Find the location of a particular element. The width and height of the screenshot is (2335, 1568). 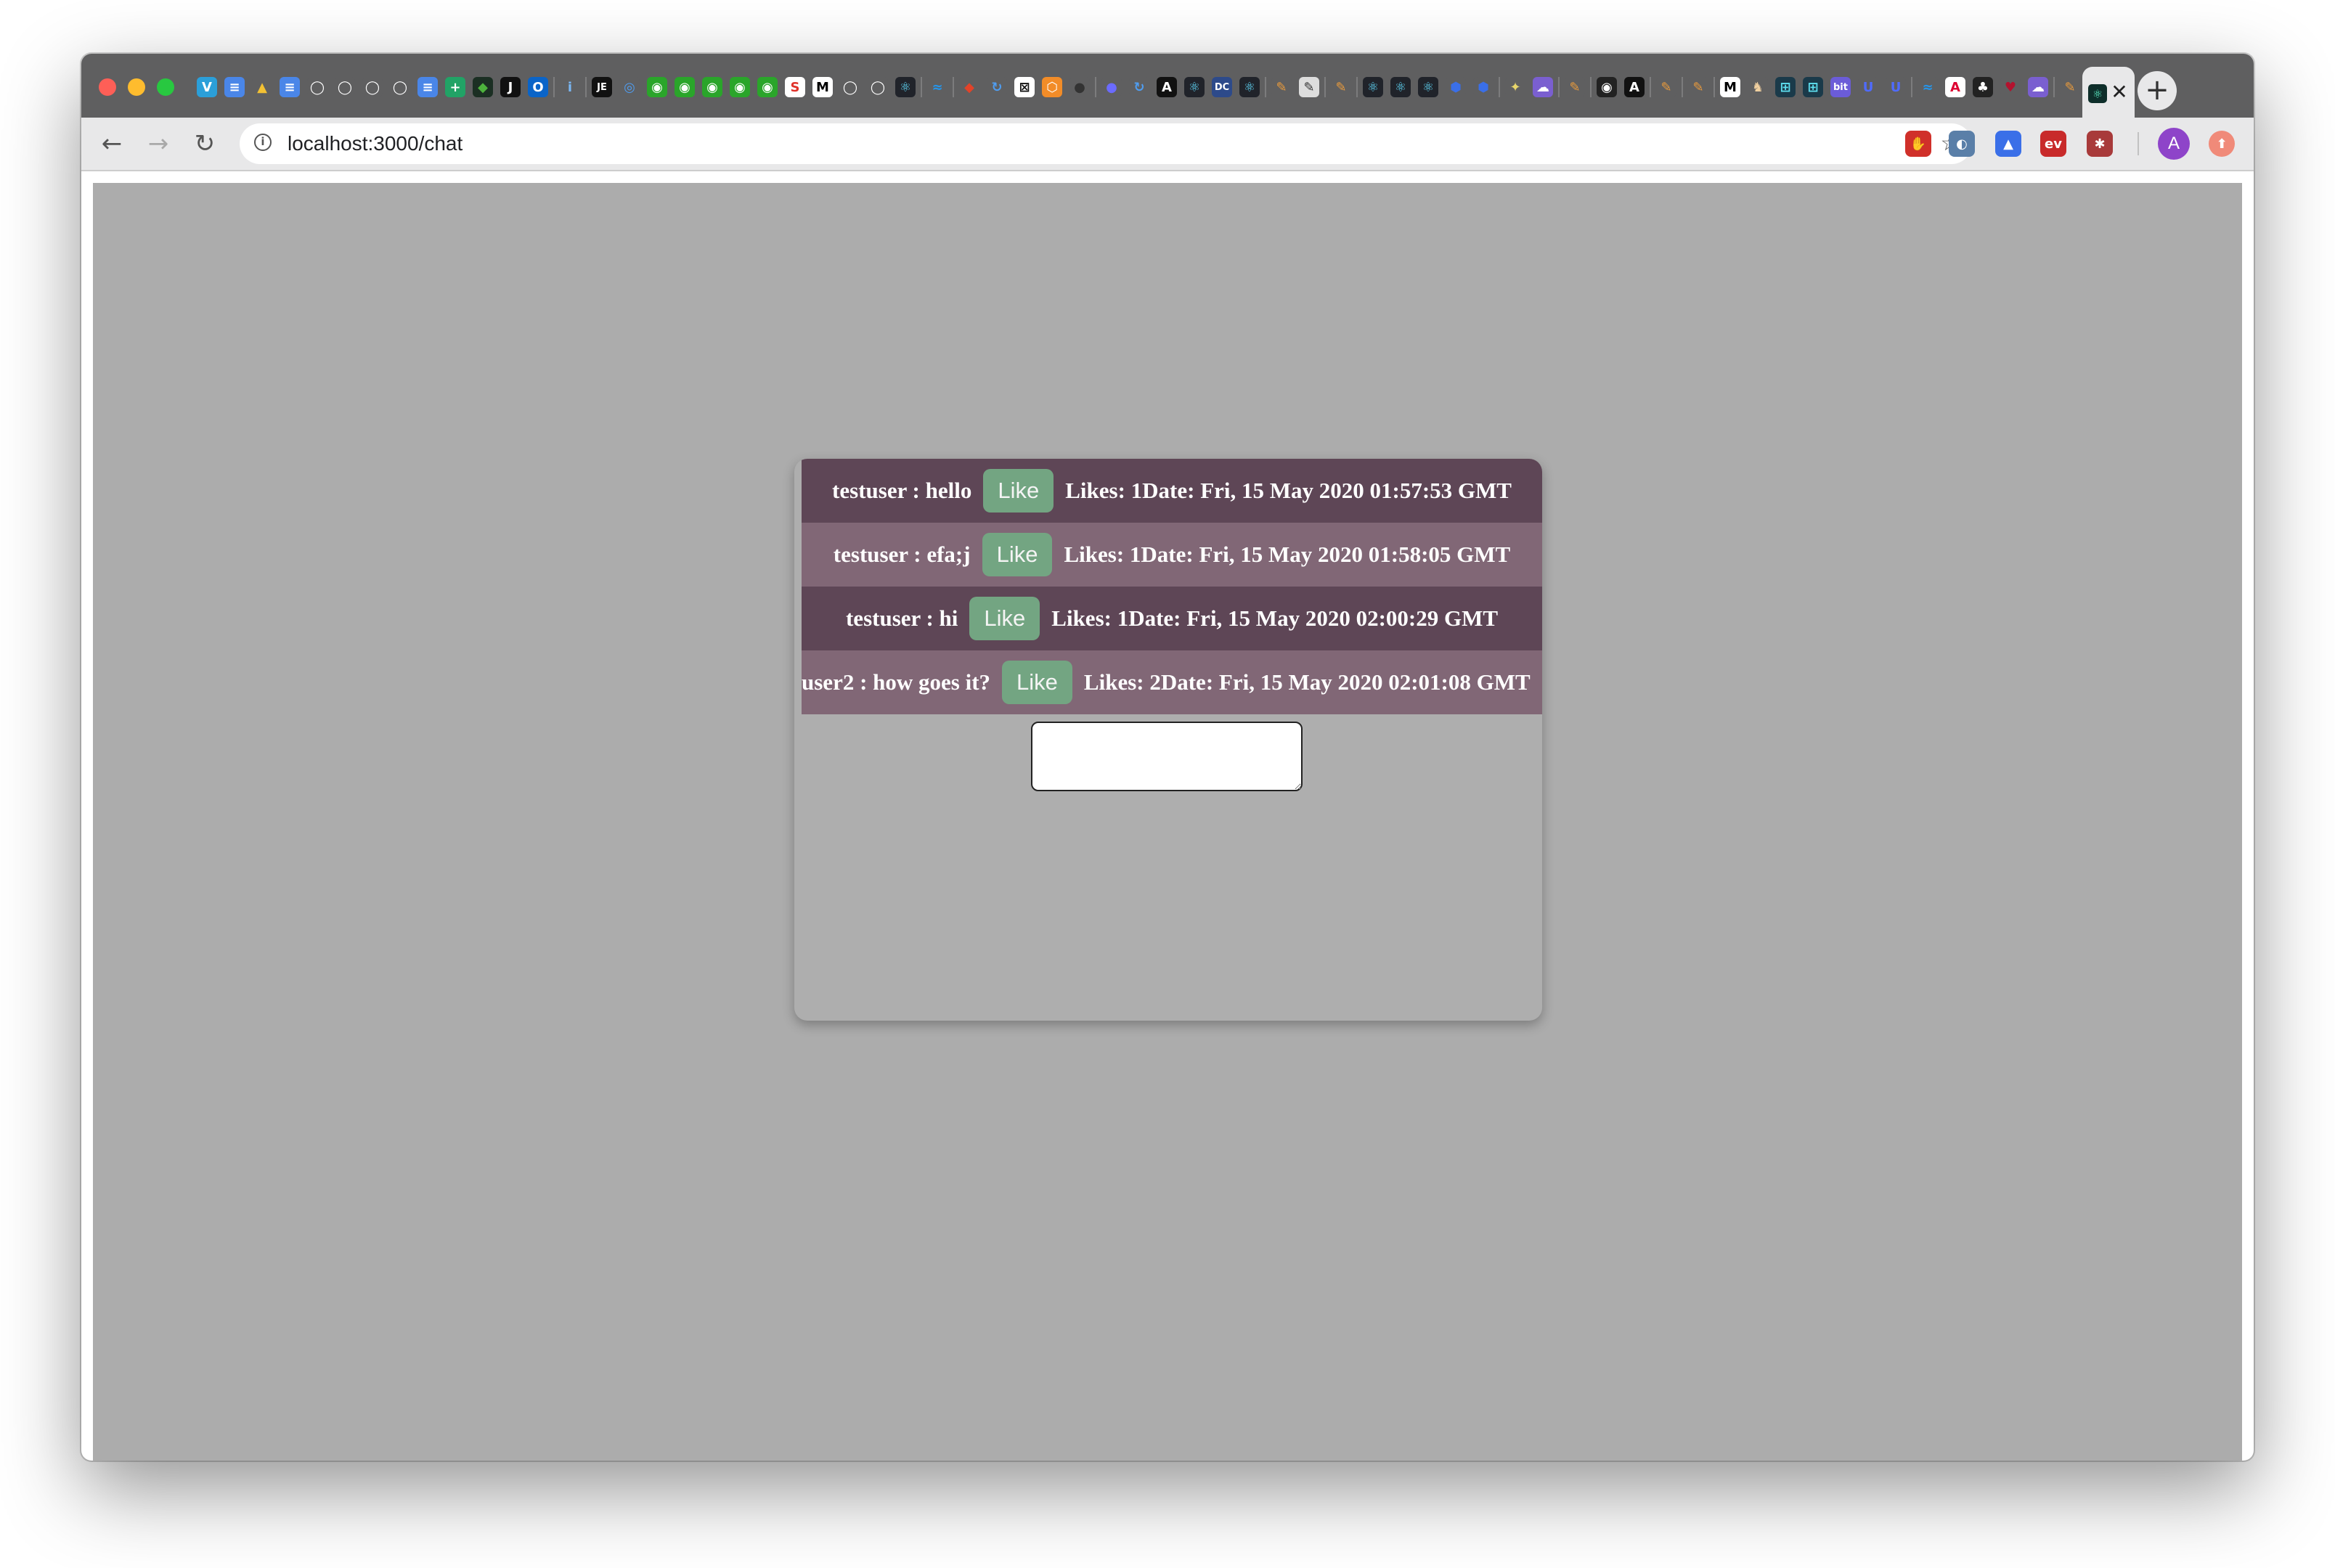

ev-icon: ev is located at coordinates (2053, 144).